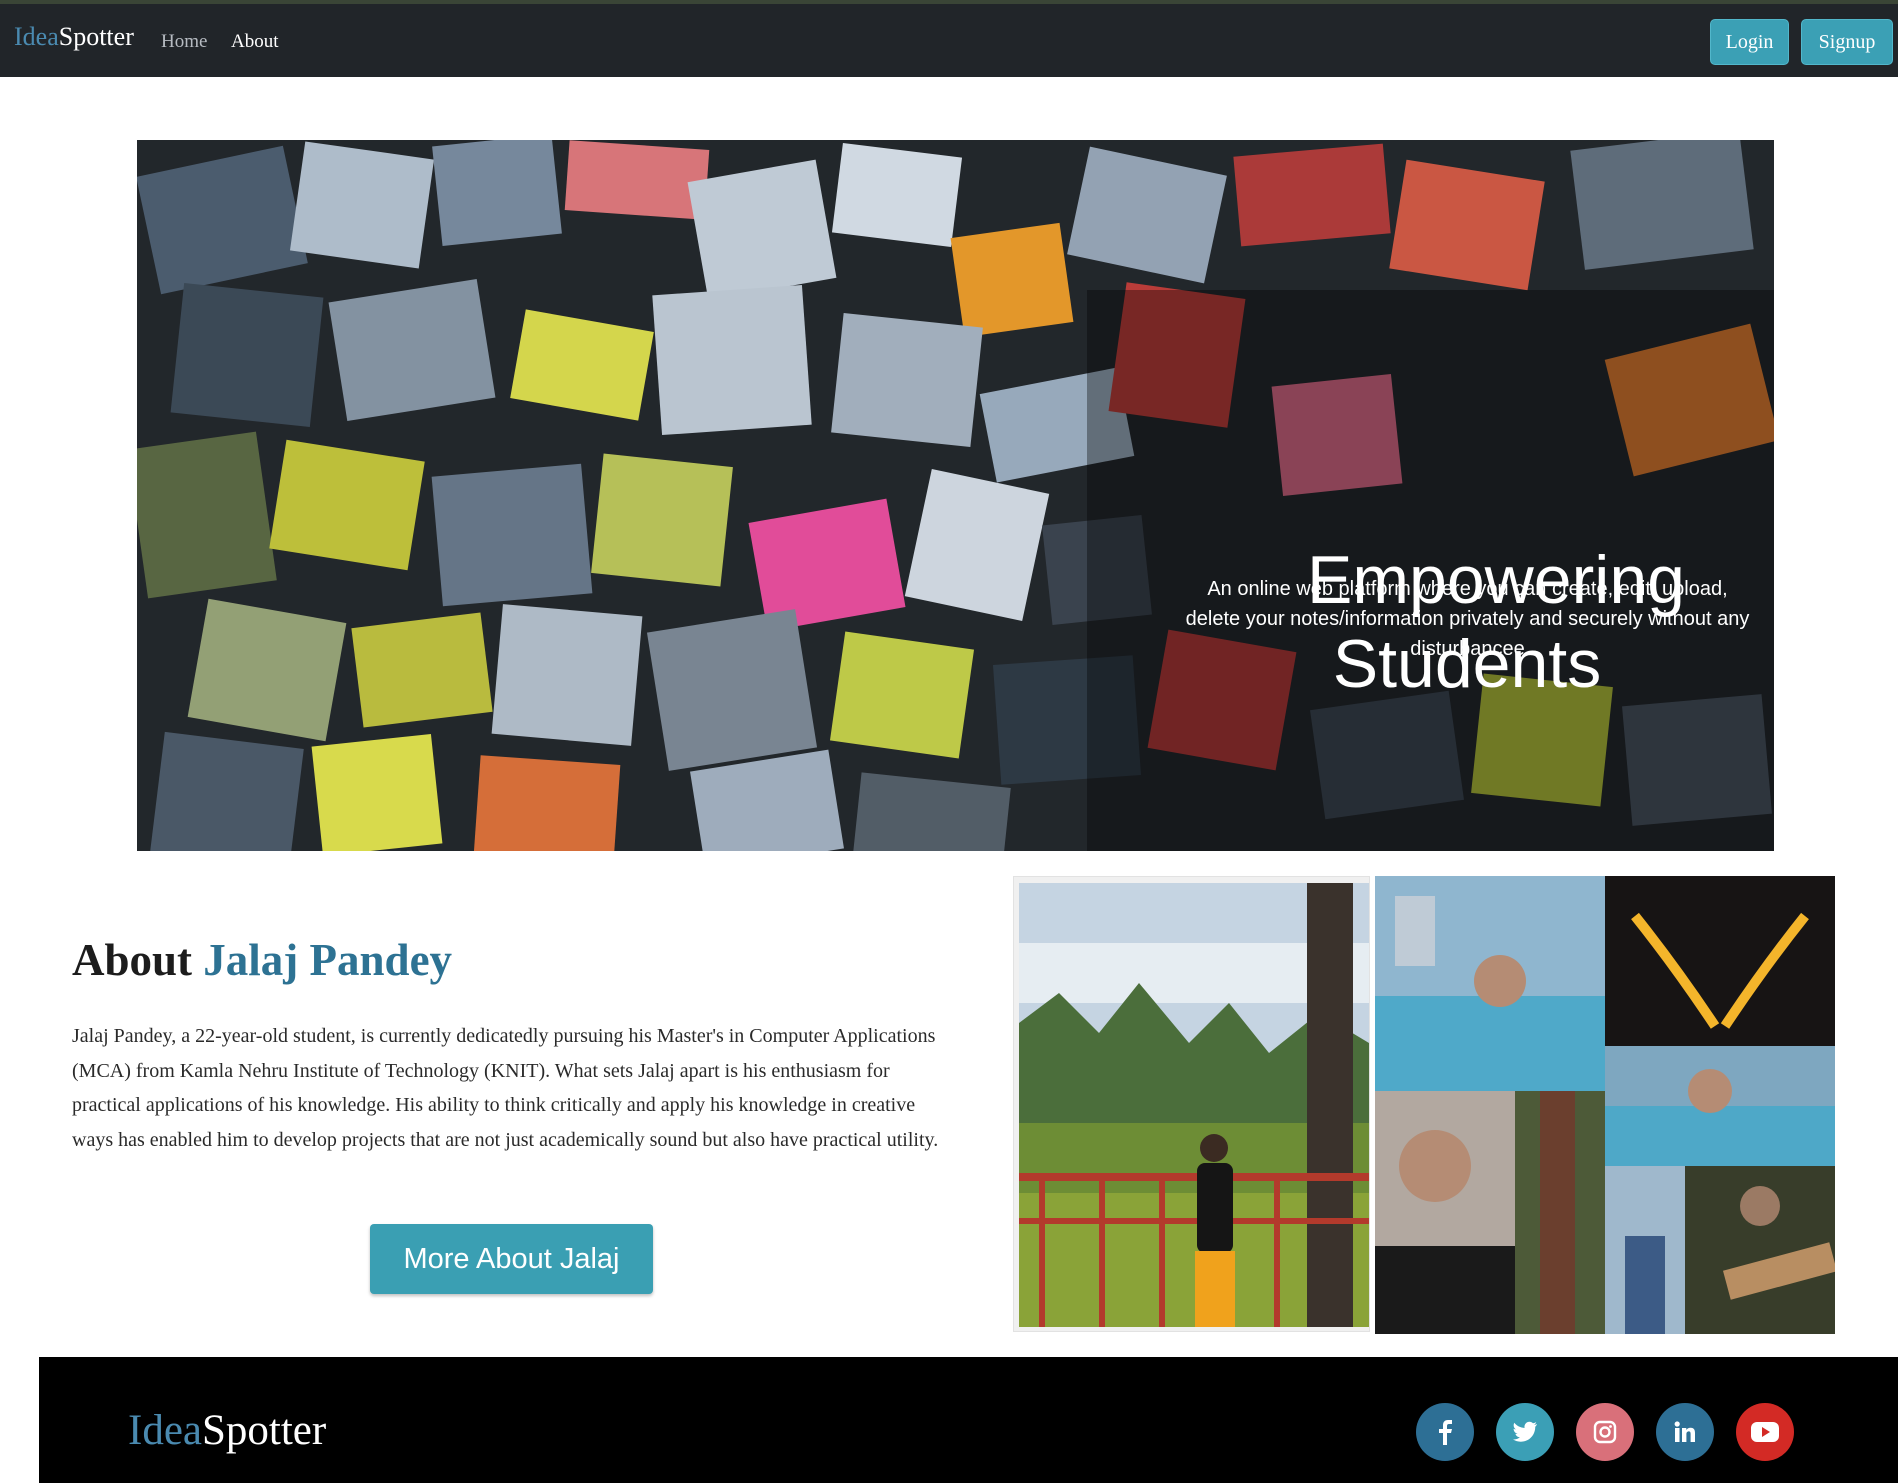 The width and height of the screenshot is (1898, 1483). I want to click on youtube-icon, so click(1765, 1432).